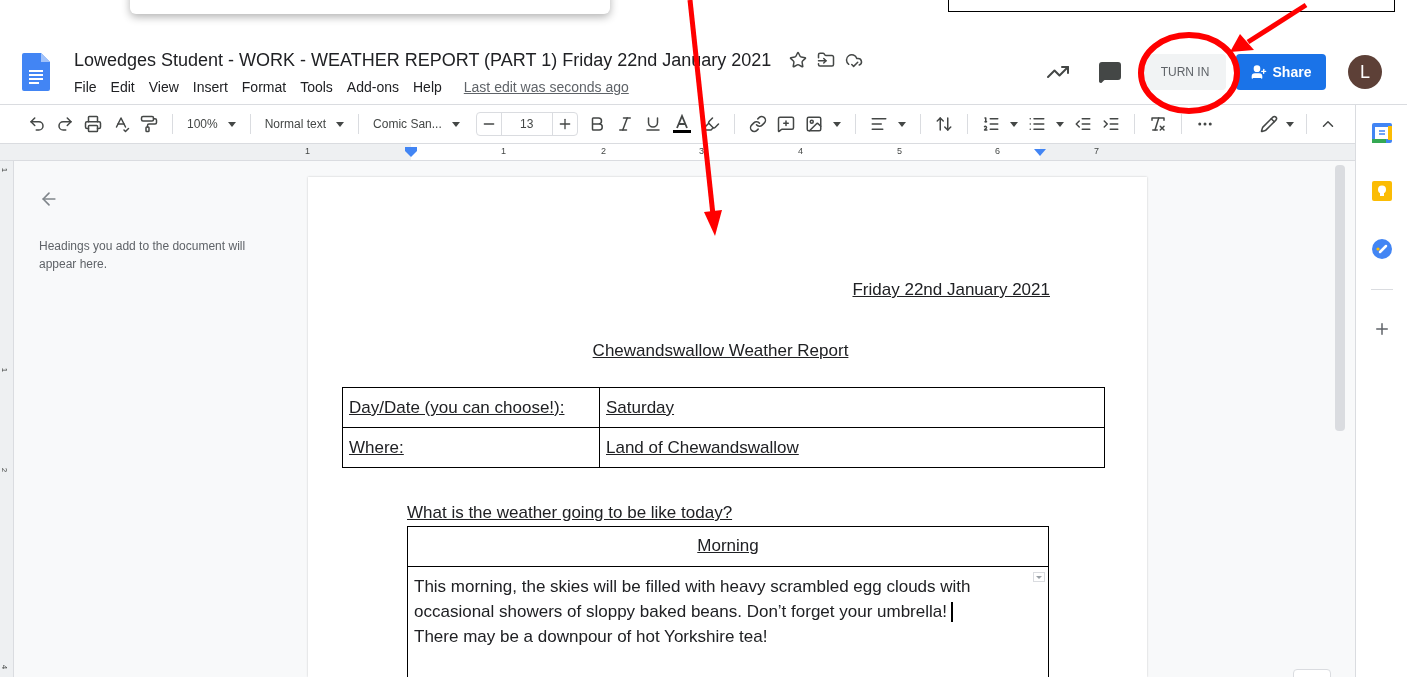 This screenshot has height=677, width=1407. Describe the element at coordinates (728, 546) in the screenshot. I see `table-cell-text: Morning` at that location.